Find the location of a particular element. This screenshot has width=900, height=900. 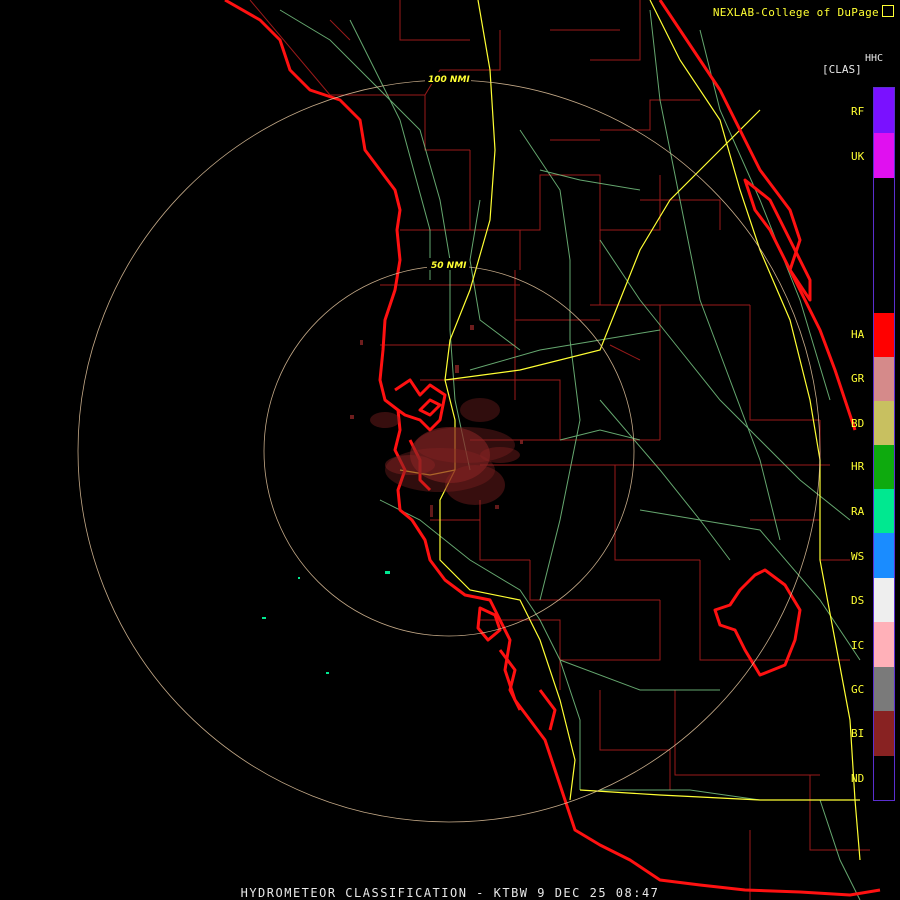

legend-swatch-bd is located at coordinates (884, 423).